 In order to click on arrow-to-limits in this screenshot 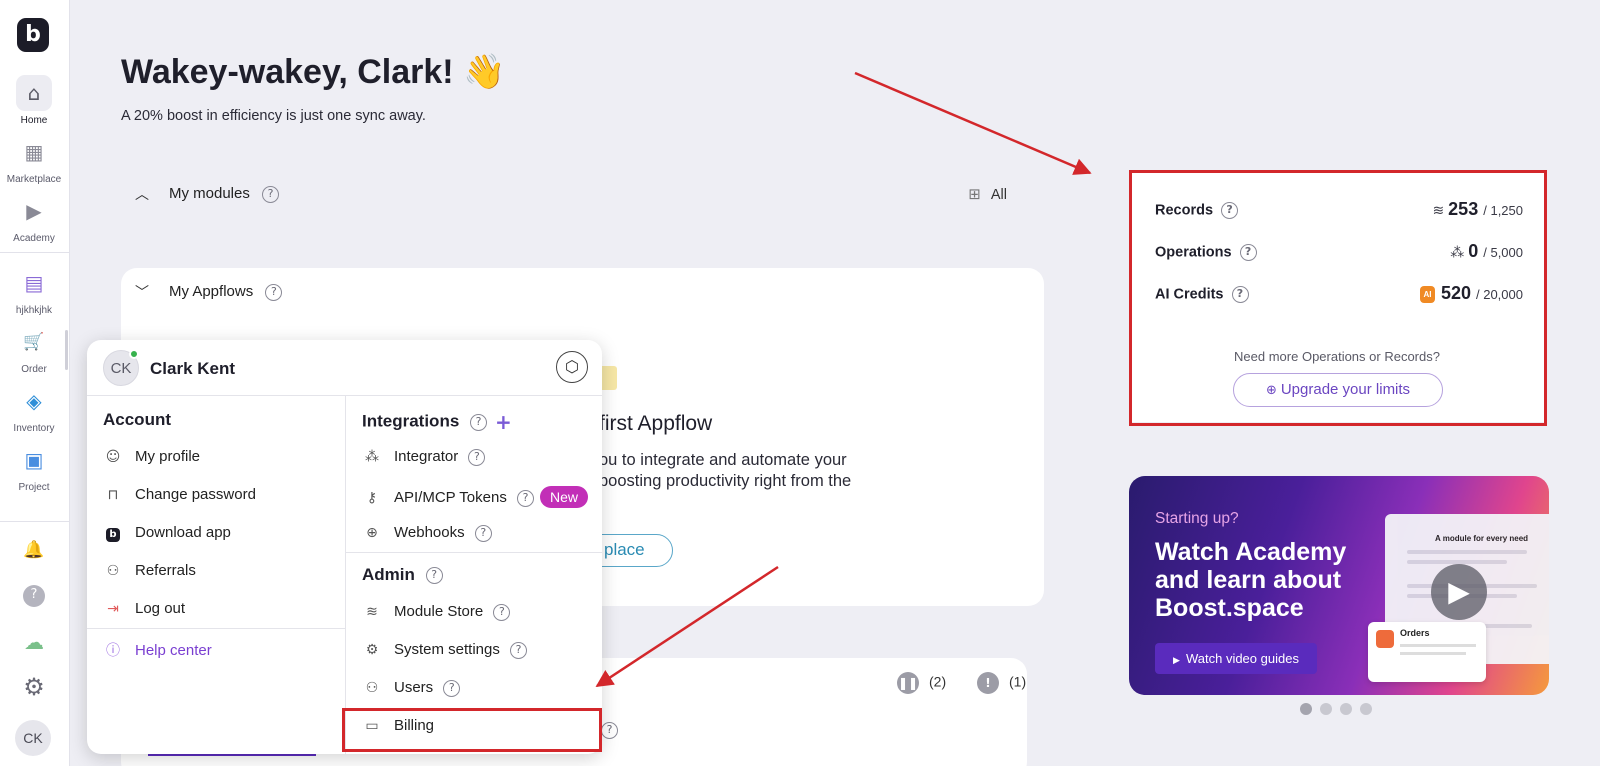, I will do `click(973, 123)`.